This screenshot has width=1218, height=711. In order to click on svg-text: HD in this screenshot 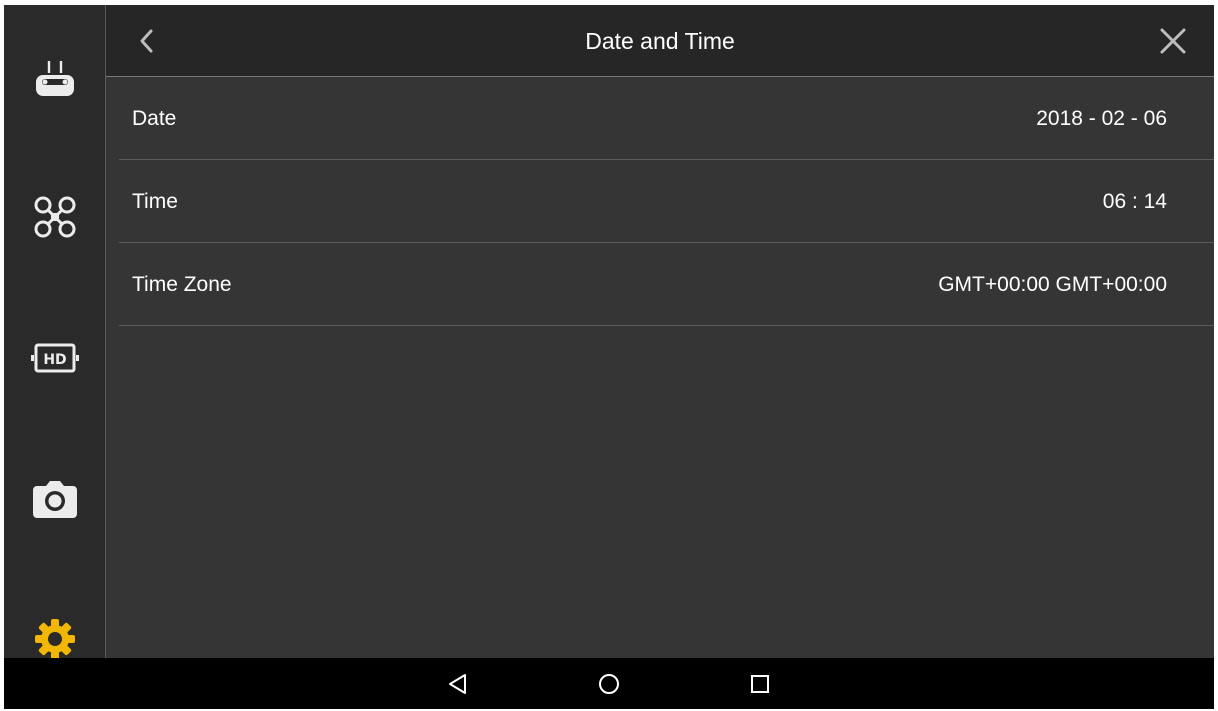, I will do `click(54, 360)`.